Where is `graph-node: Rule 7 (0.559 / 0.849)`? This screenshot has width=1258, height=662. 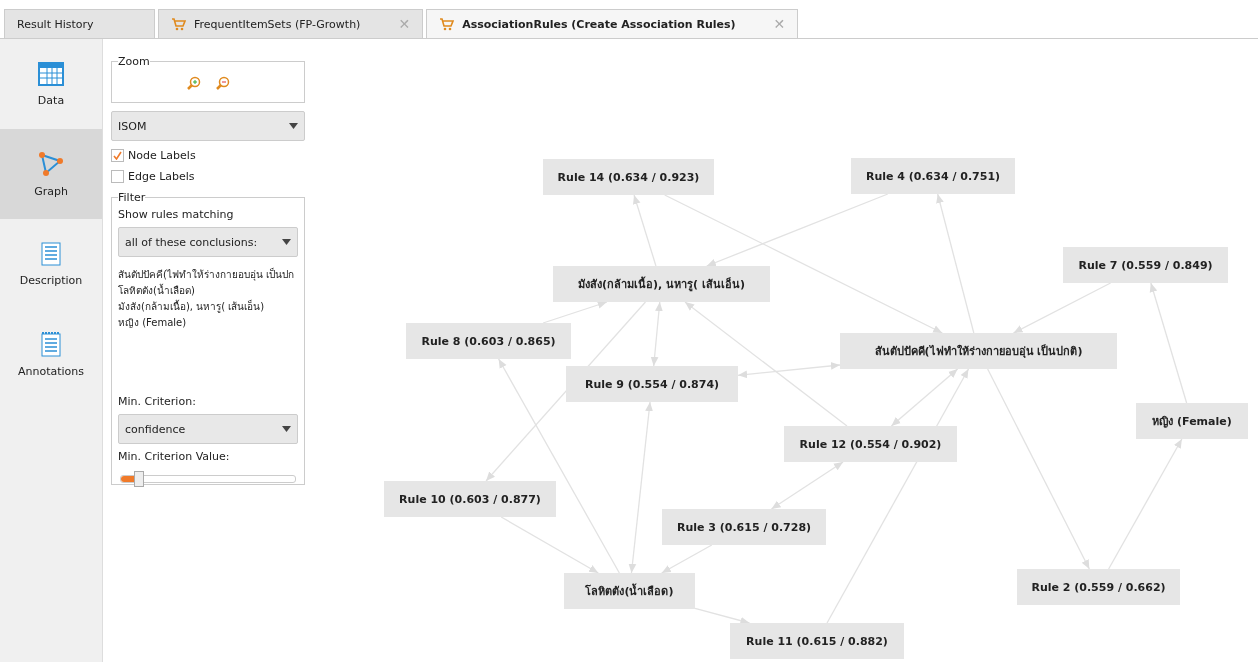 graph-node: Rule 7 (0.559 / 0.849) is located at coordinates (1145, 265).